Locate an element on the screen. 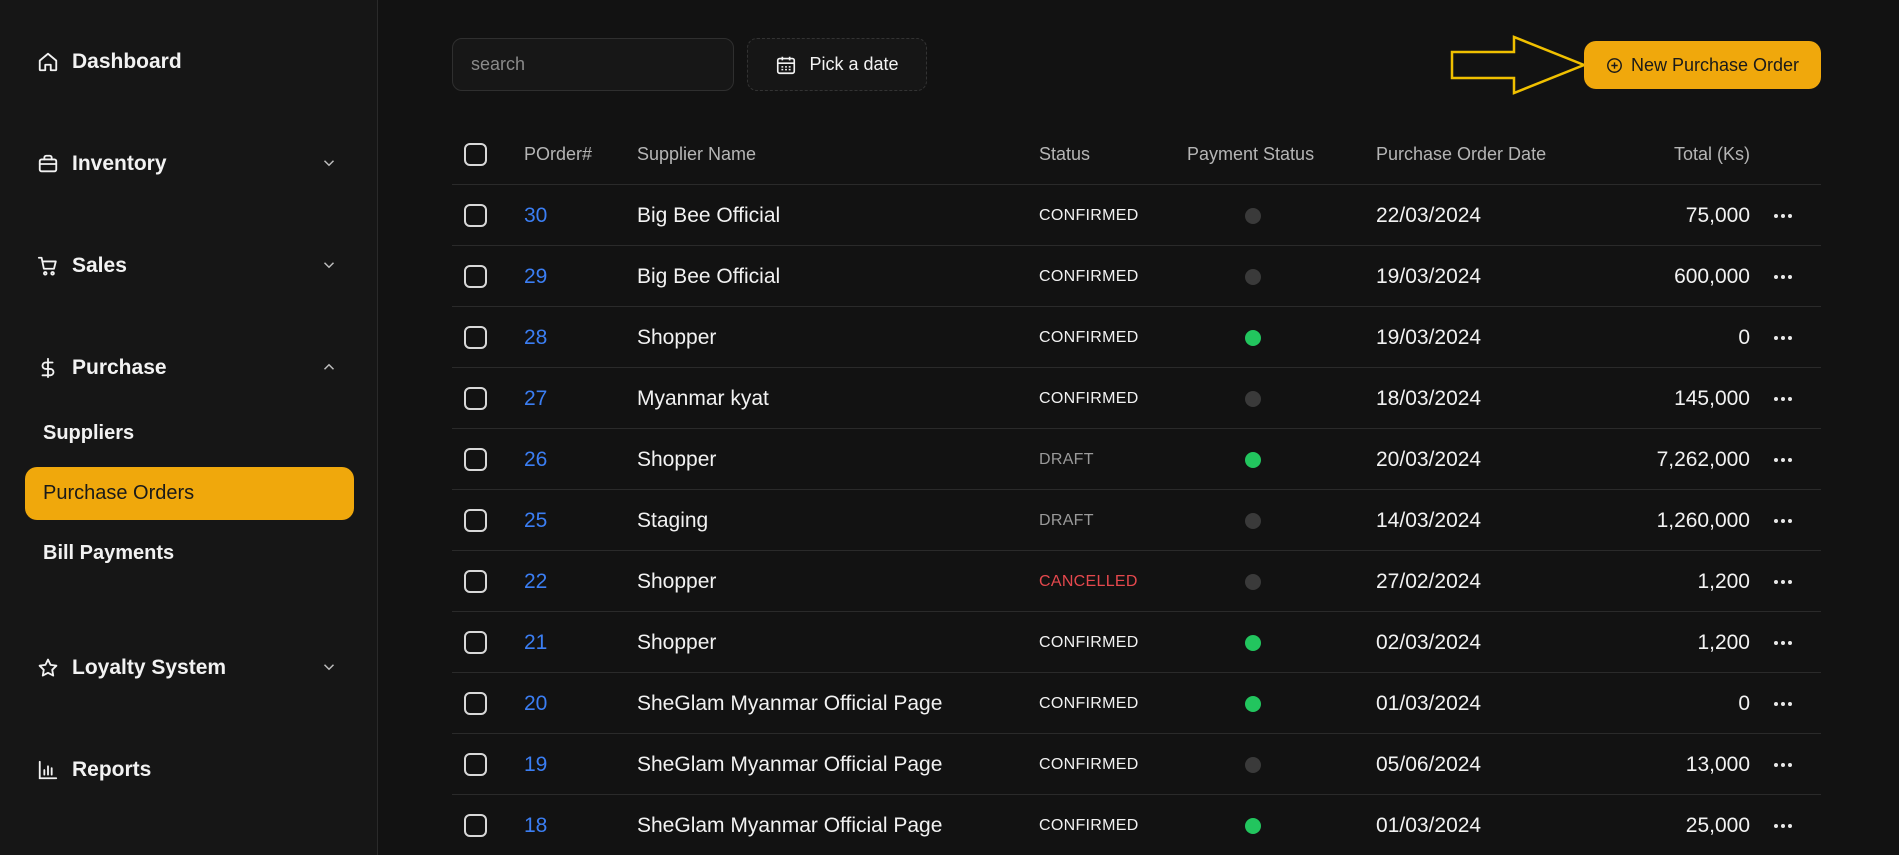 Image resolution: width=1899 pixels, height=855 pixels. table-row: 25 Staging DRAFT 14/03/2024 1,260,000 is located at coordinates (1136, 520).